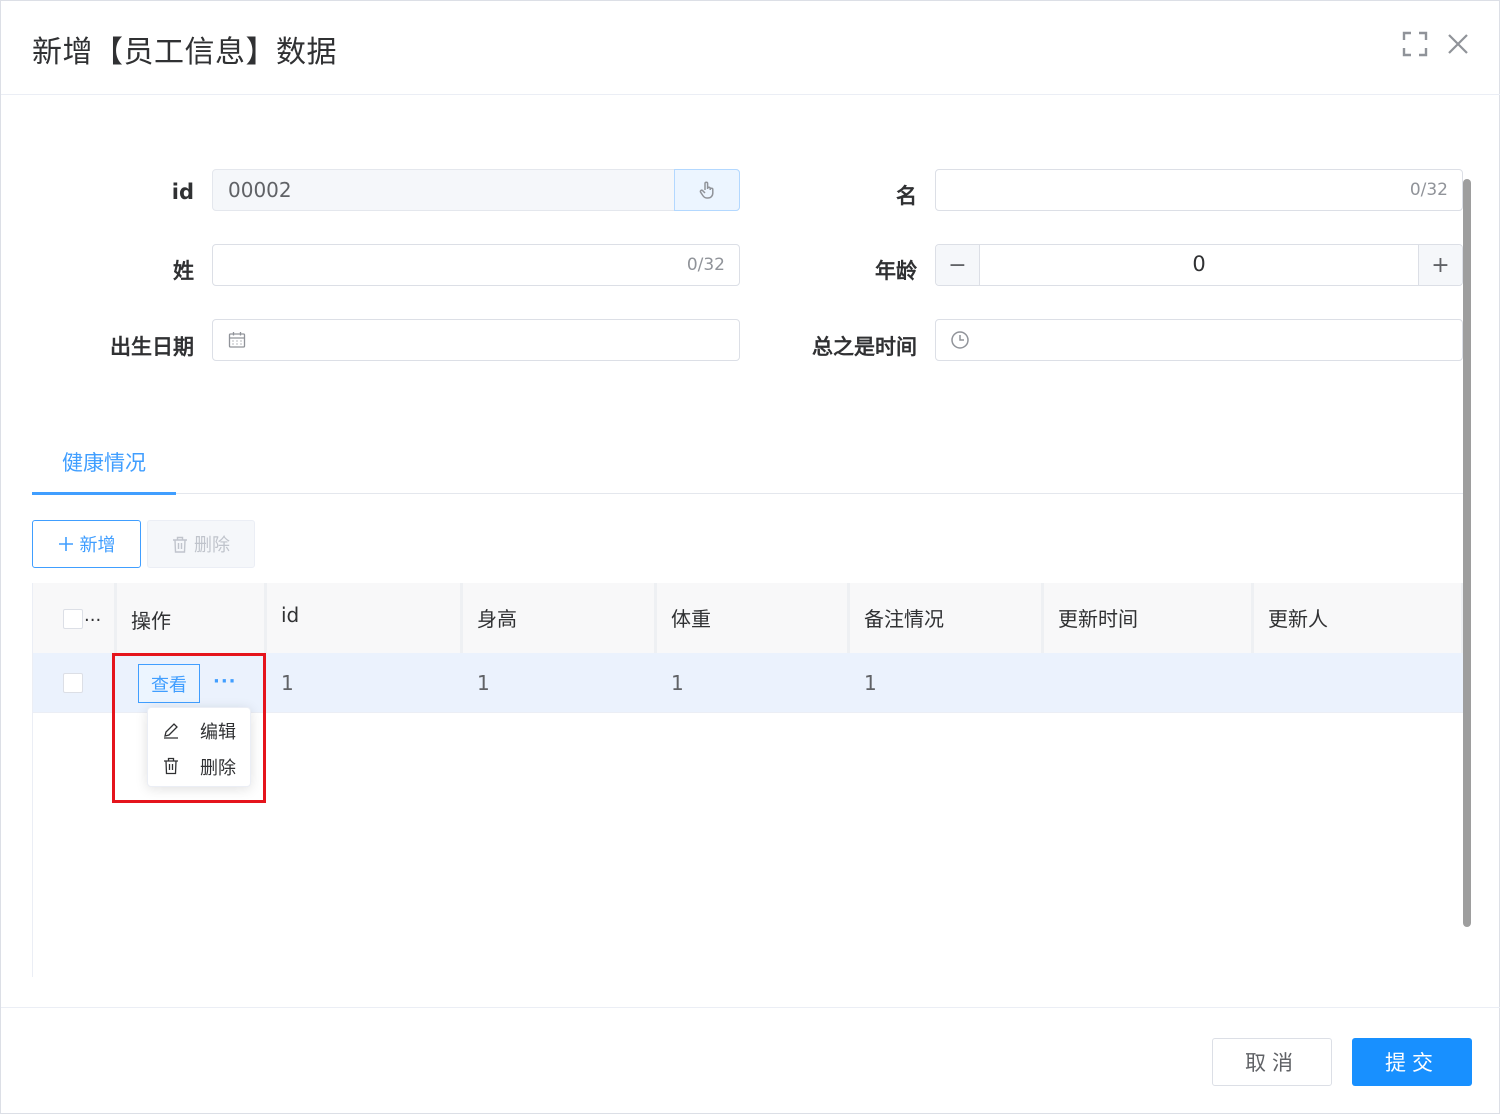  I want to click on cancel-button: 取消, so click(1272, 1062).